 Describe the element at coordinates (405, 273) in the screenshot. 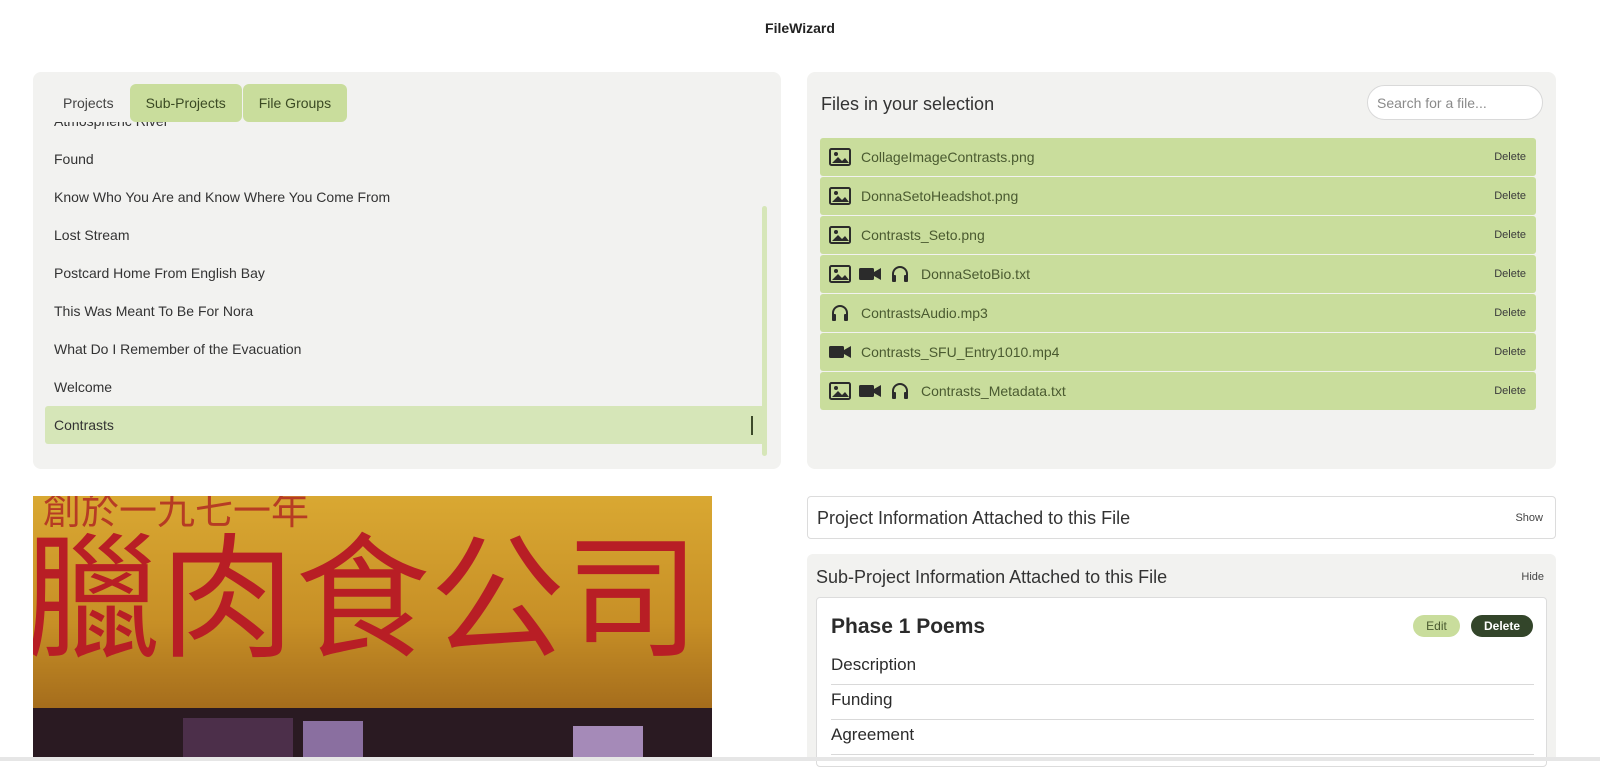

I see `project-item-postcard-home: Postcard Home From English Bay` at that location.